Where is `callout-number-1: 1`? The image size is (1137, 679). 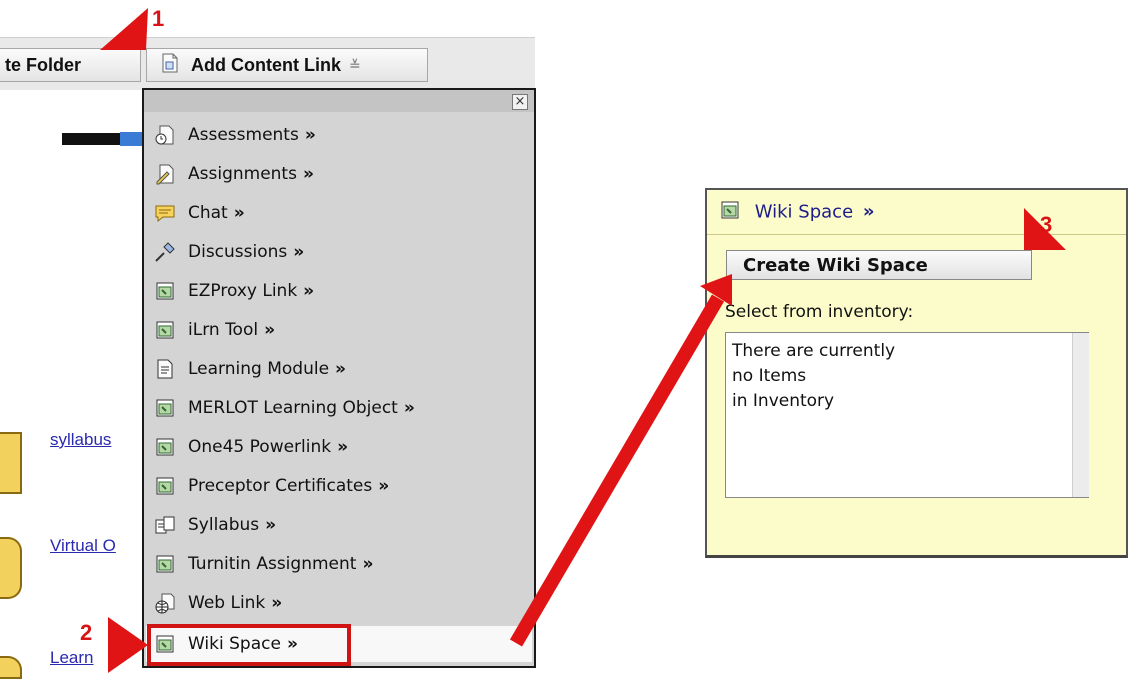
callout-number-1: 1 is located at coordinates (158, 18).